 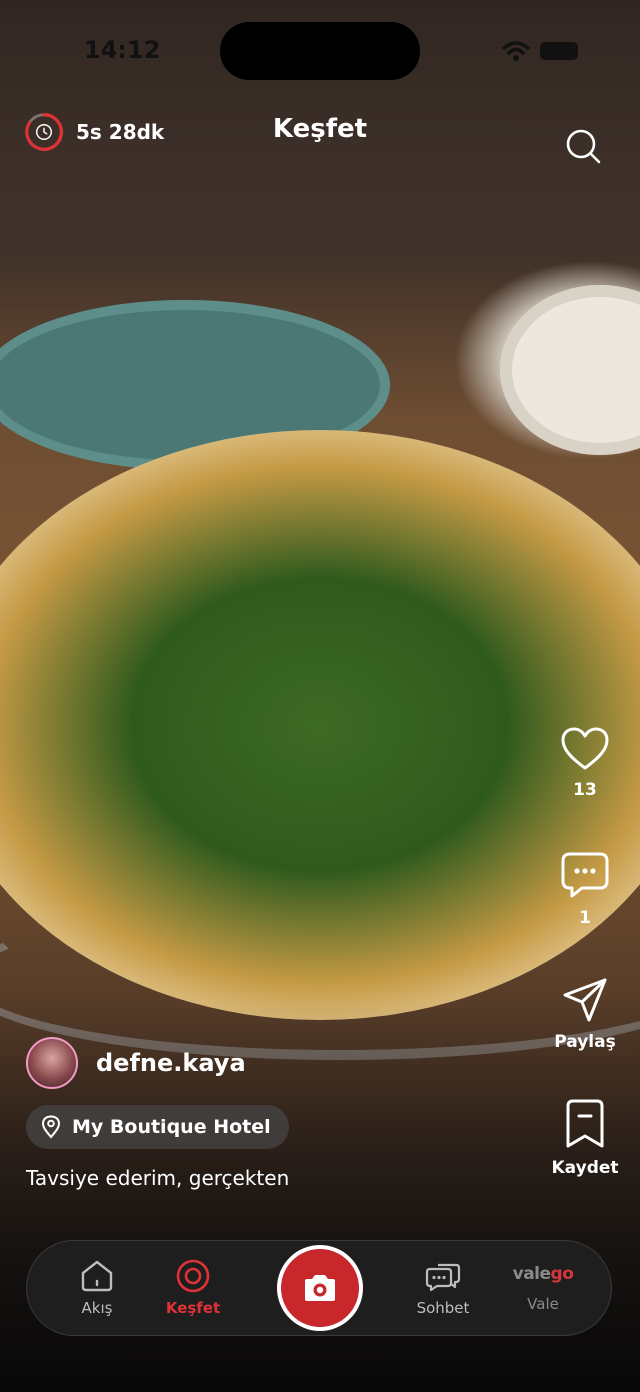 I want to click on location-chip: My Boutique Hotel, so click(x=157, y=1127).